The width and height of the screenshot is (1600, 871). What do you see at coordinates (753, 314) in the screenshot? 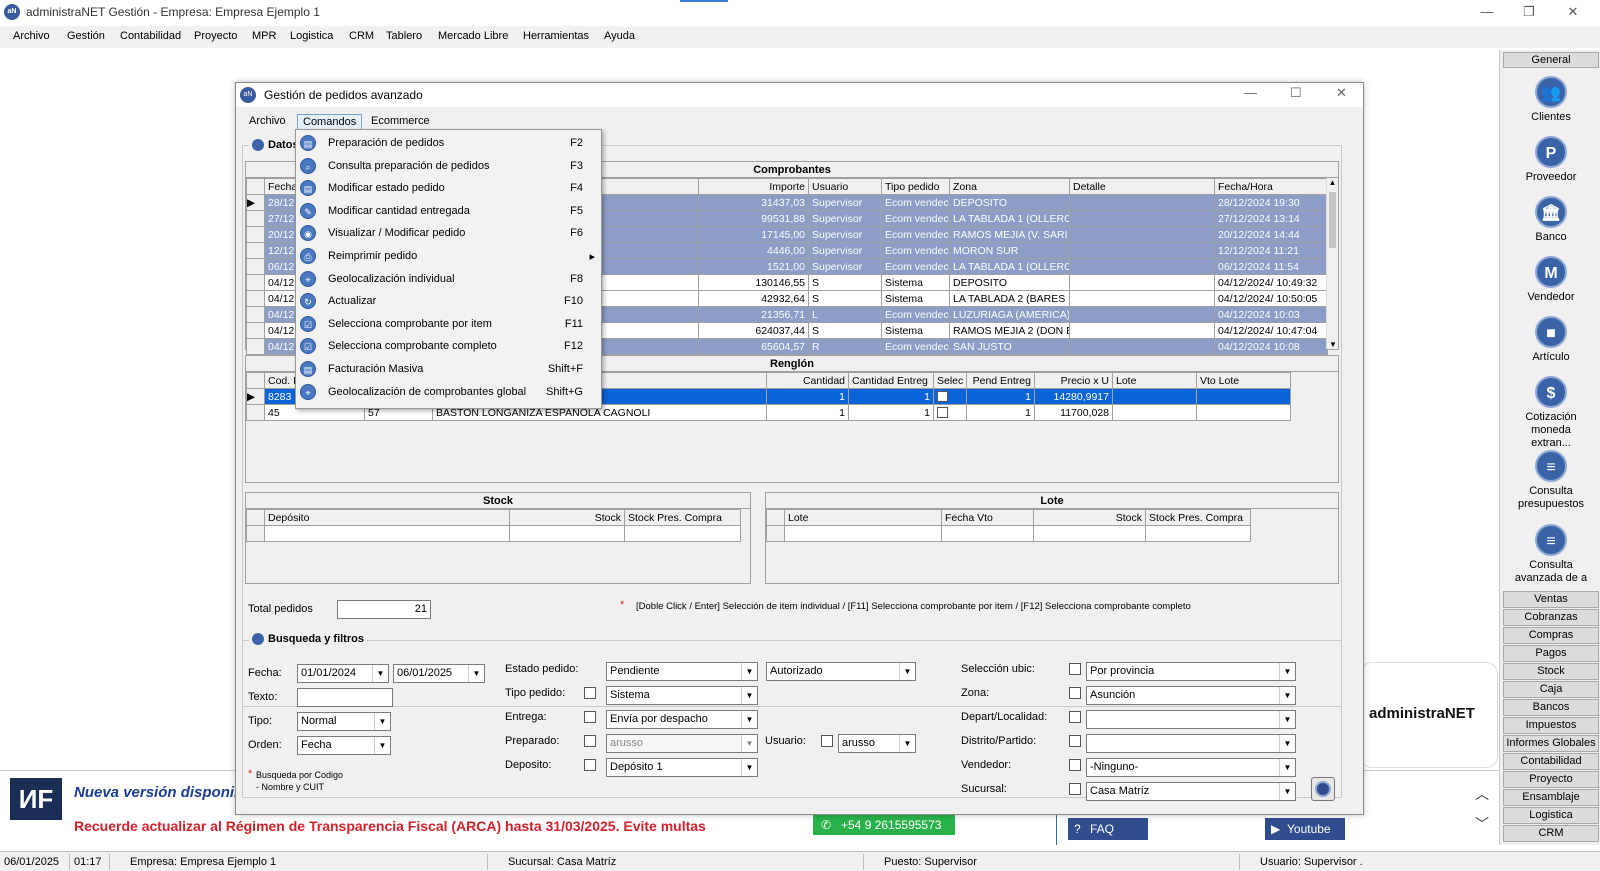
I see `cell-importe: 21356,71` at bounding box center [753, 314].